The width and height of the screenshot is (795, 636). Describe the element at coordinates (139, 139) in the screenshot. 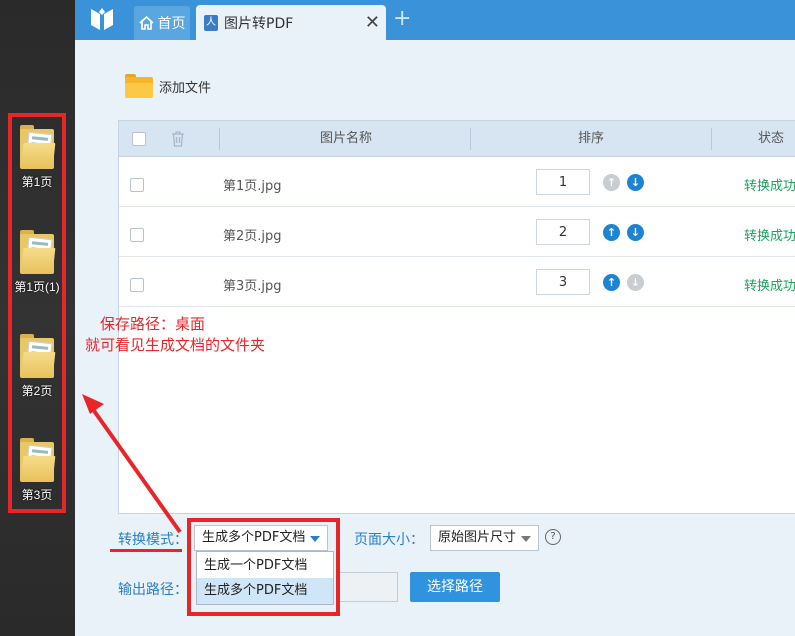

I see `select-all-checkbox` at that location.